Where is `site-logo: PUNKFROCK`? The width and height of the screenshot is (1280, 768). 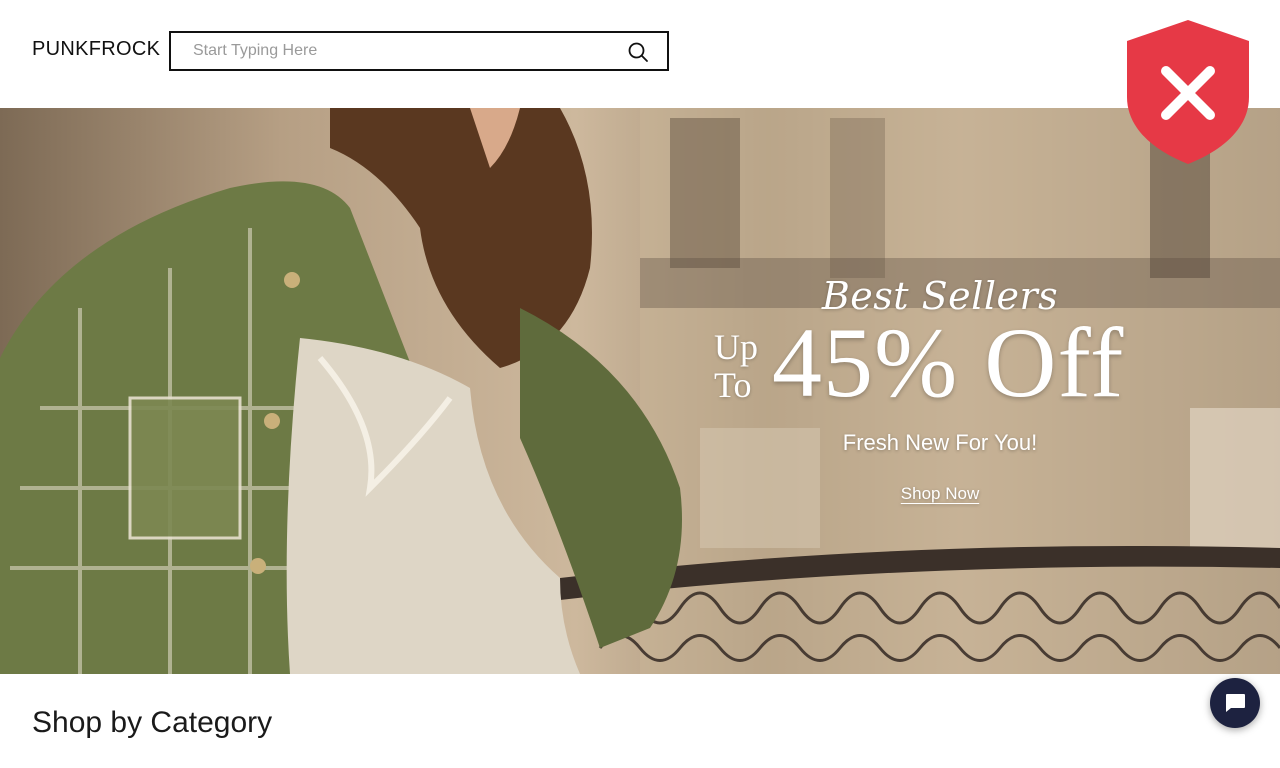
site-logo: PUNKFROCK is located at coordinates (96, 49).